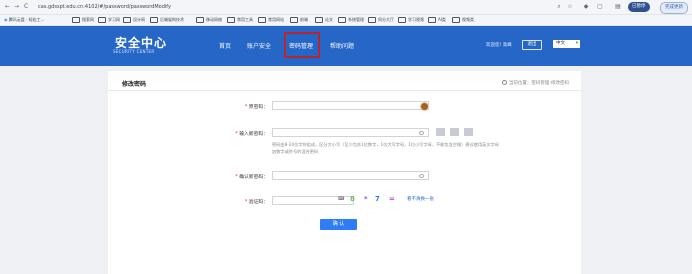 This screenshot has width=692, height=274. What do you see at coordinates (576, 43) in the screenshot?
I see `chevron-down-icon: ▾` at bounding box center [576, 43].